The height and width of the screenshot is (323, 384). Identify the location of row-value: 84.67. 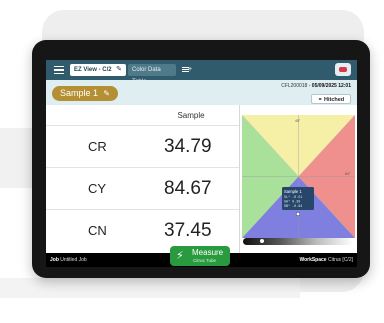
(188, 188).